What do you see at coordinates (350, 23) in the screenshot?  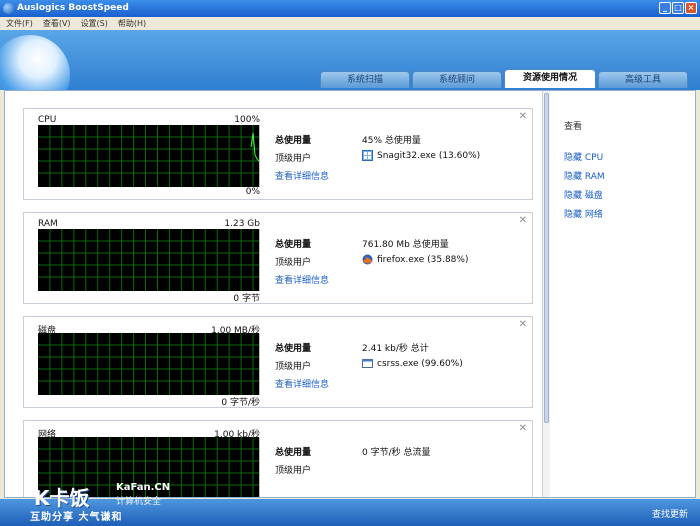 I see `menu-bar: 文件(F) 查看(V) 设置(S) 帮助(H)` at bounding box center [350, 23].